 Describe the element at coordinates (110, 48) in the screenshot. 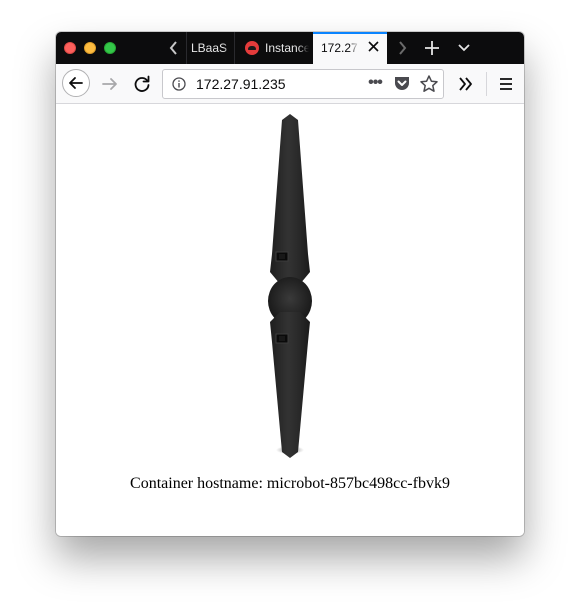

I see `window-maximize-button` at that location.